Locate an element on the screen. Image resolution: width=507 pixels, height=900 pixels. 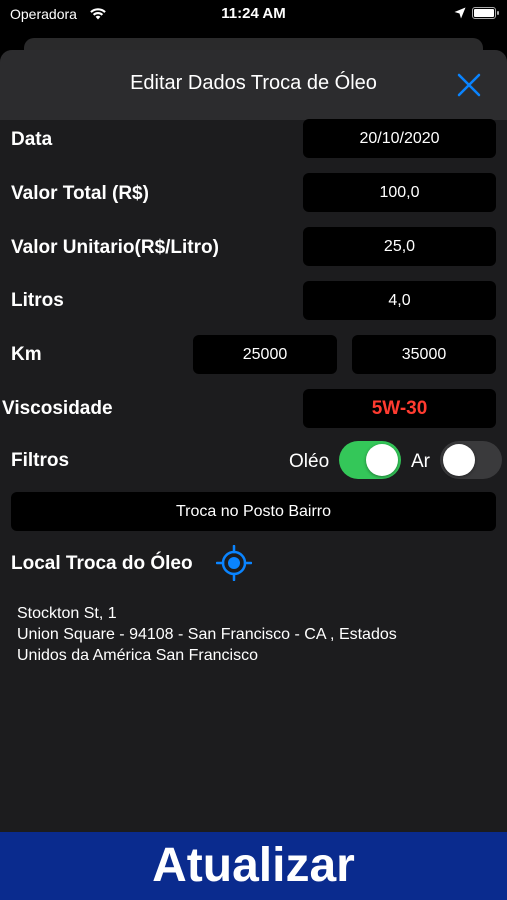
km-label: Km is located at coordinates (26, 354).